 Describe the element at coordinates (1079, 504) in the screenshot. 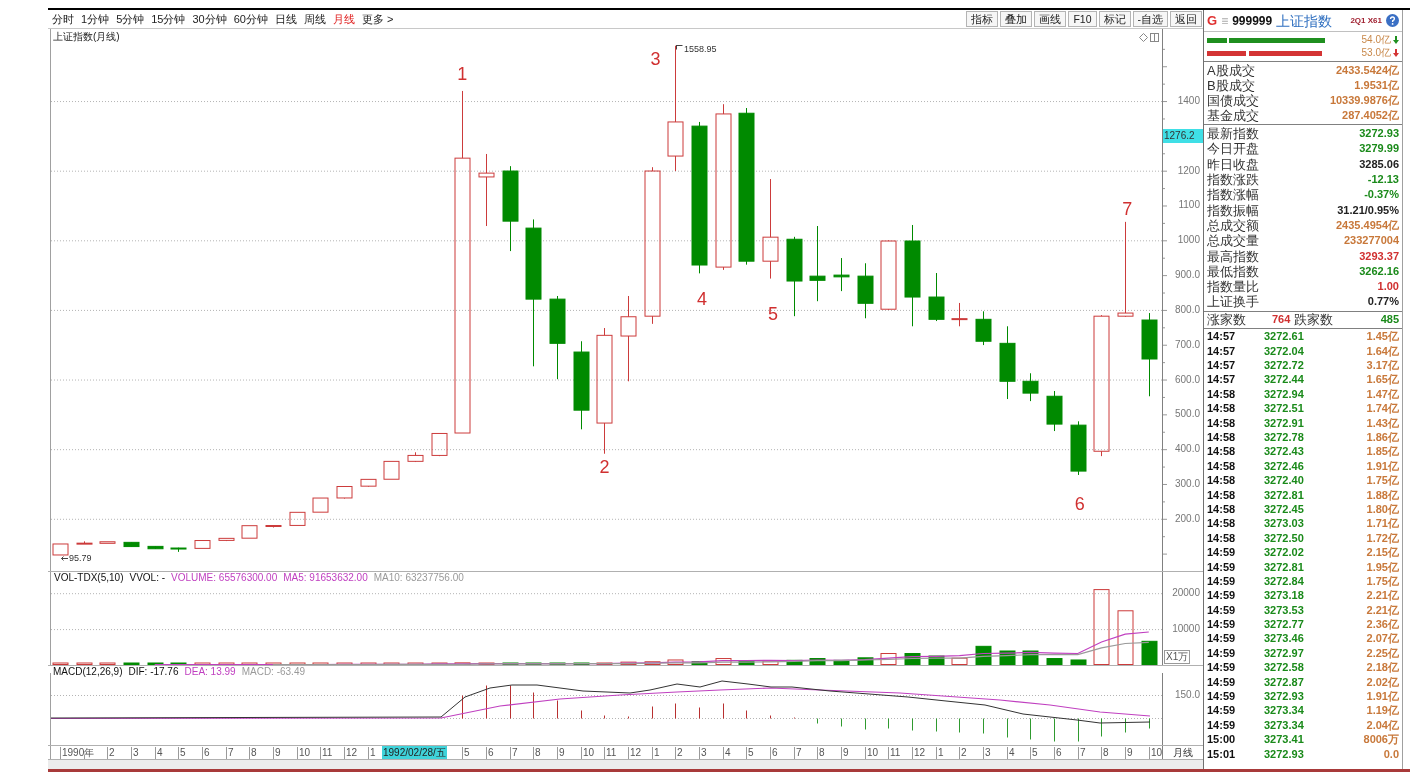

I see `chart-annotation: 6` at that location.